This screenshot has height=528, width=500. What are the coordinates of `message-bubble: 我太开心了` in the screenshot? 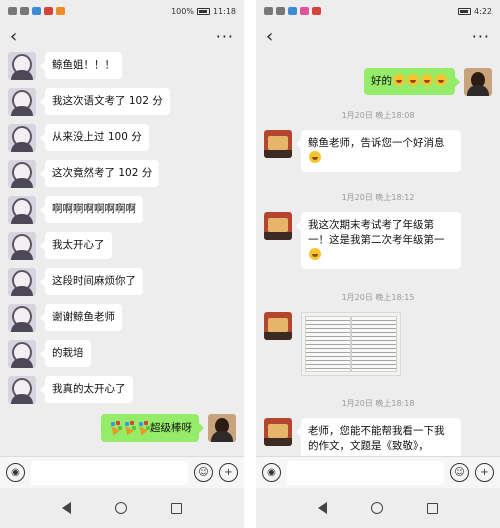 It's located at (76, 245).